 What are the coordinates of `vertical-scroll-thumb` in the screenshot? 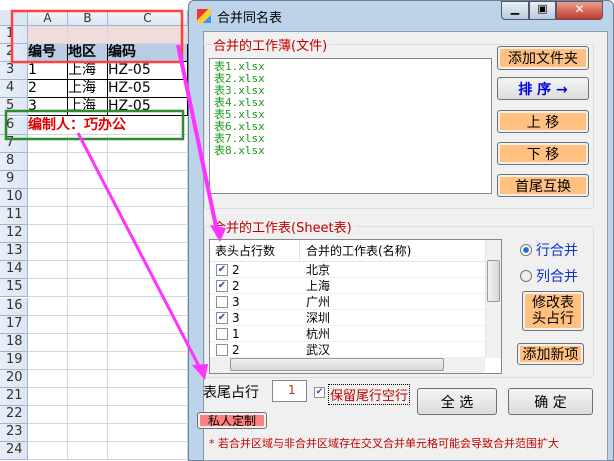 It's located at (493, 281).